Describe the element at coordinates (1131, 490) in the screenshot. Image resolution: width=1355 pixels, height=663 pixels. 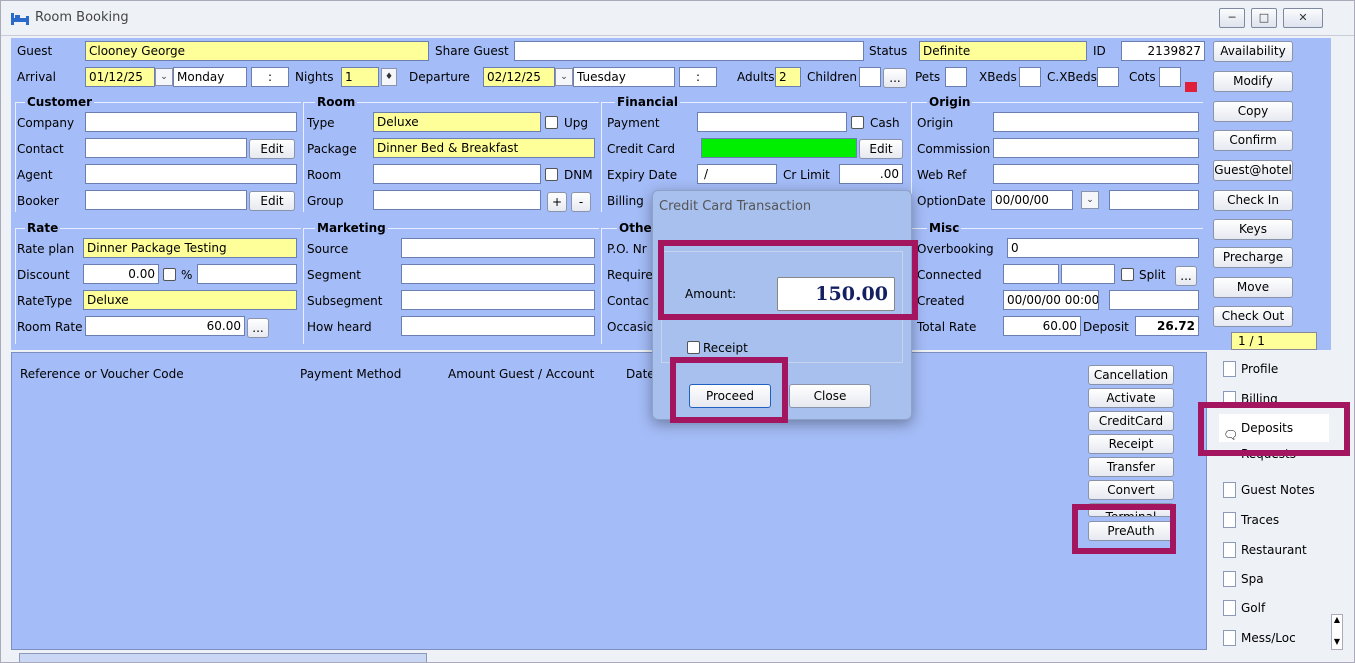
I see `convert-button: Convert` at that location.